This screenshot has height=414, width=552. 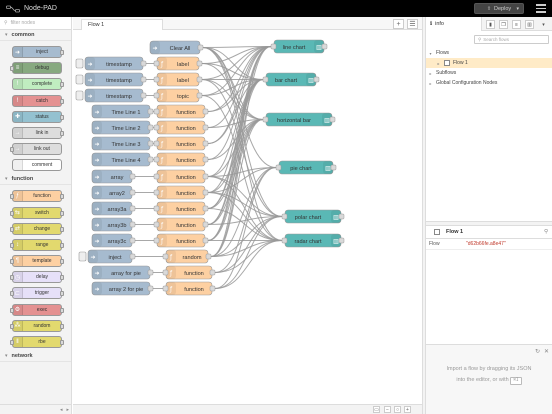 What do you see at coordinates (511, 39) in the screenshot?
I see `sidebar-search: ⚲ Search flows` at bounding box center [511, 39].